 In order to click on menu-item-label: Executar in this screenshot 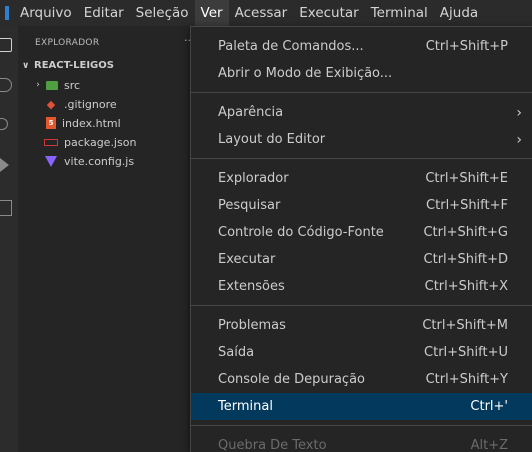, I will do `click(247, 259)`.